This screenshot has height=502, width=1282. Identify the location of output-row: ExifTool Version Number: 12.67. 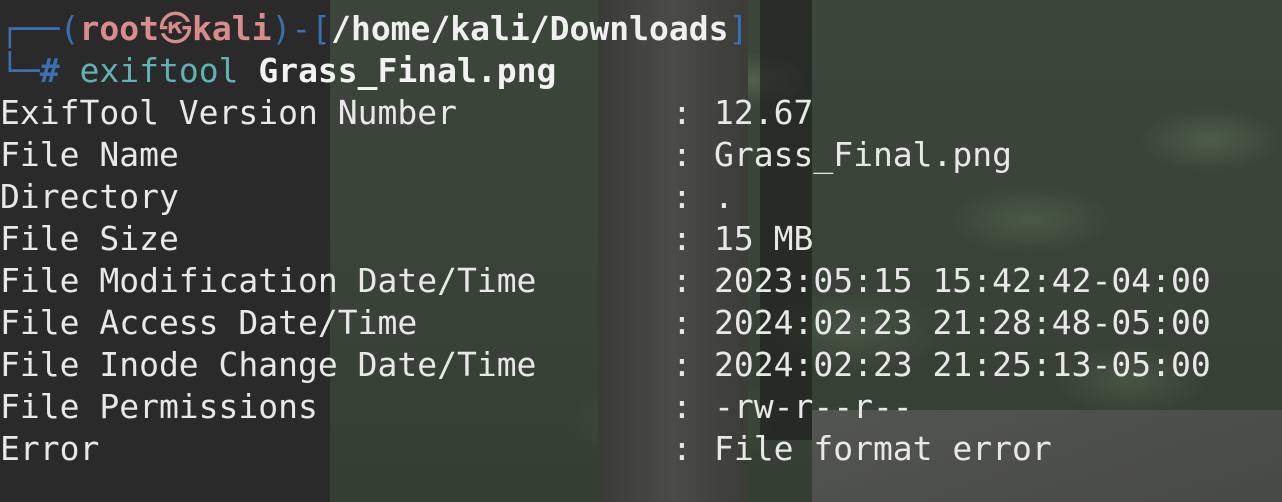
(641, 113).